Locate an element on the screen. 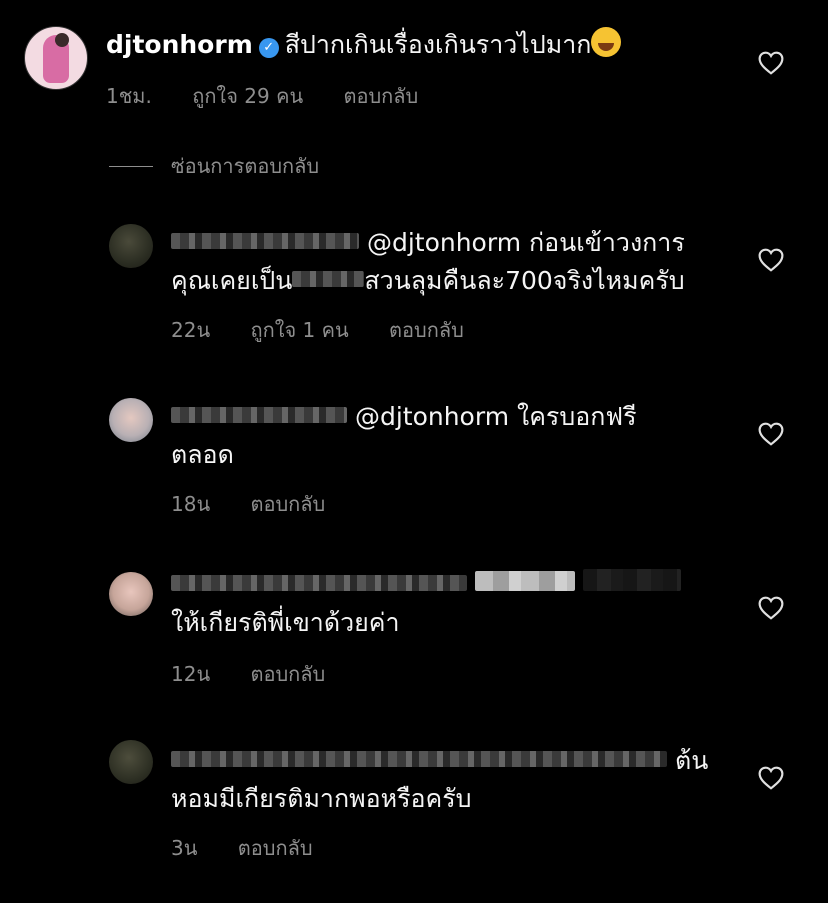 This screenshot has width=828, height=903. timestamp: 22น is located at coordinates (191, 330).